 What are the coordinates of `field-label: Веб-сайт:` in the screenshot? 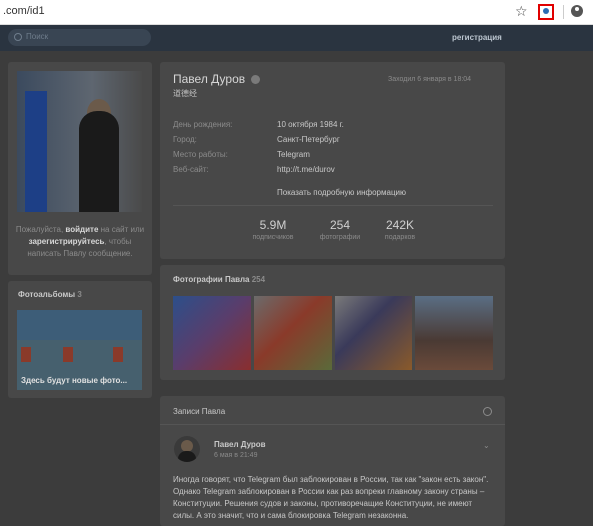 It's located at (191, 169).